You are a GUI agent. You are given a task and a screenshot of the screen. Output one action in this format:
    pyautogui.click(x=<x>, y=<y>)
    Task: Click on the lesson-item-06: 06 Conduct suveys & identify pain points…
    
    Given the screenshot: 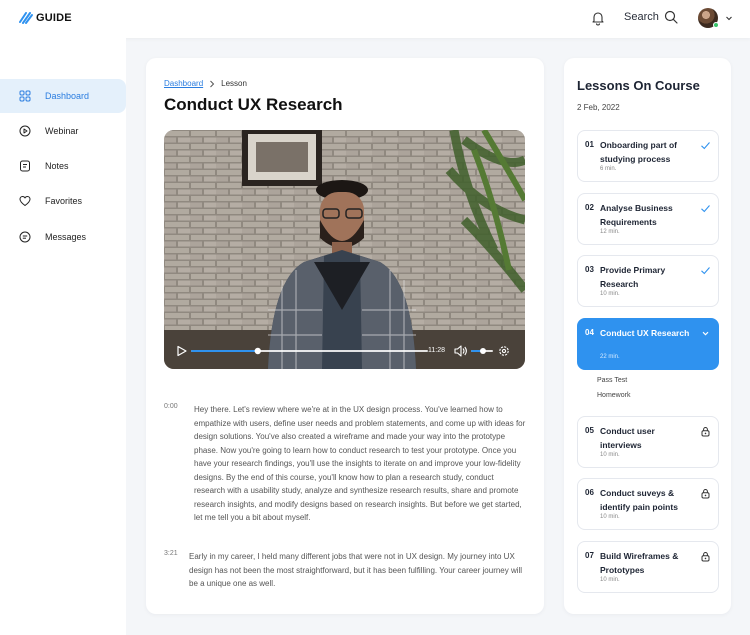 What is the action you would take?
    pyautogui.click(x=648, y=504)
    